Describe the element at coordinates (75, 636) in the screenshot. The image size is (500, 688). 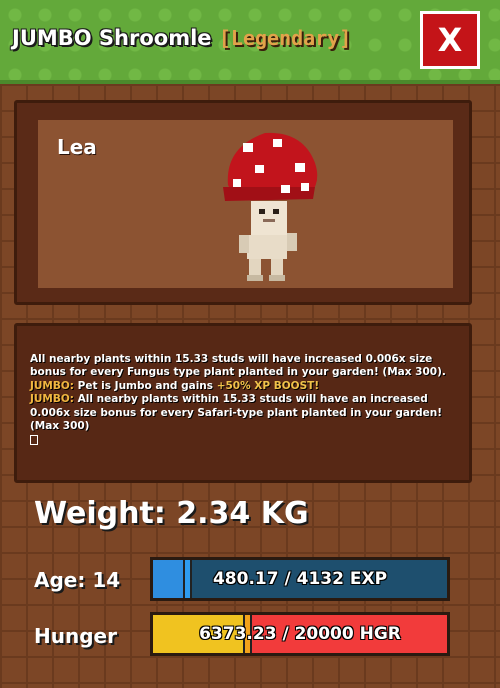
I see `hunger-label: Hunger` at that location.